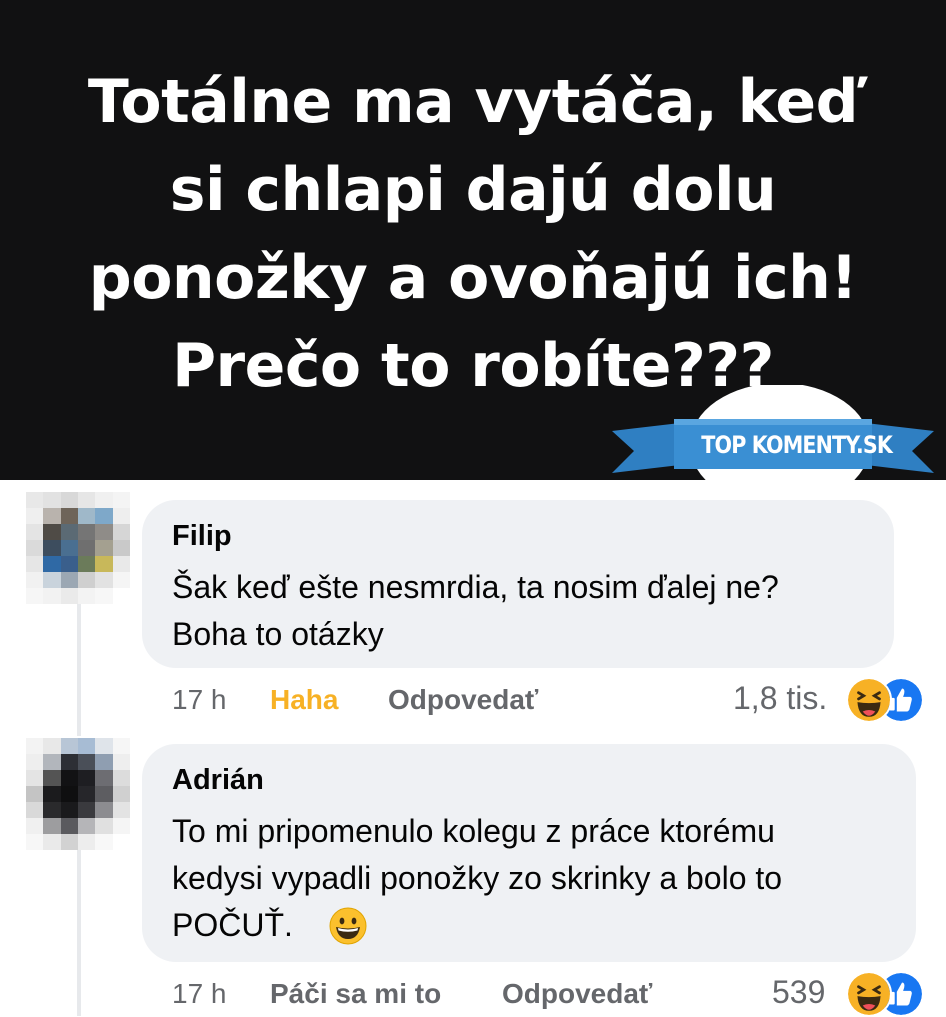 The width and height of the screenshot is (946, 1017). Describe the element at coordinates (452, 994) in the screenshot. I see `comment-actions: 17 h Páči sa mi to Odpovedať` at that location.